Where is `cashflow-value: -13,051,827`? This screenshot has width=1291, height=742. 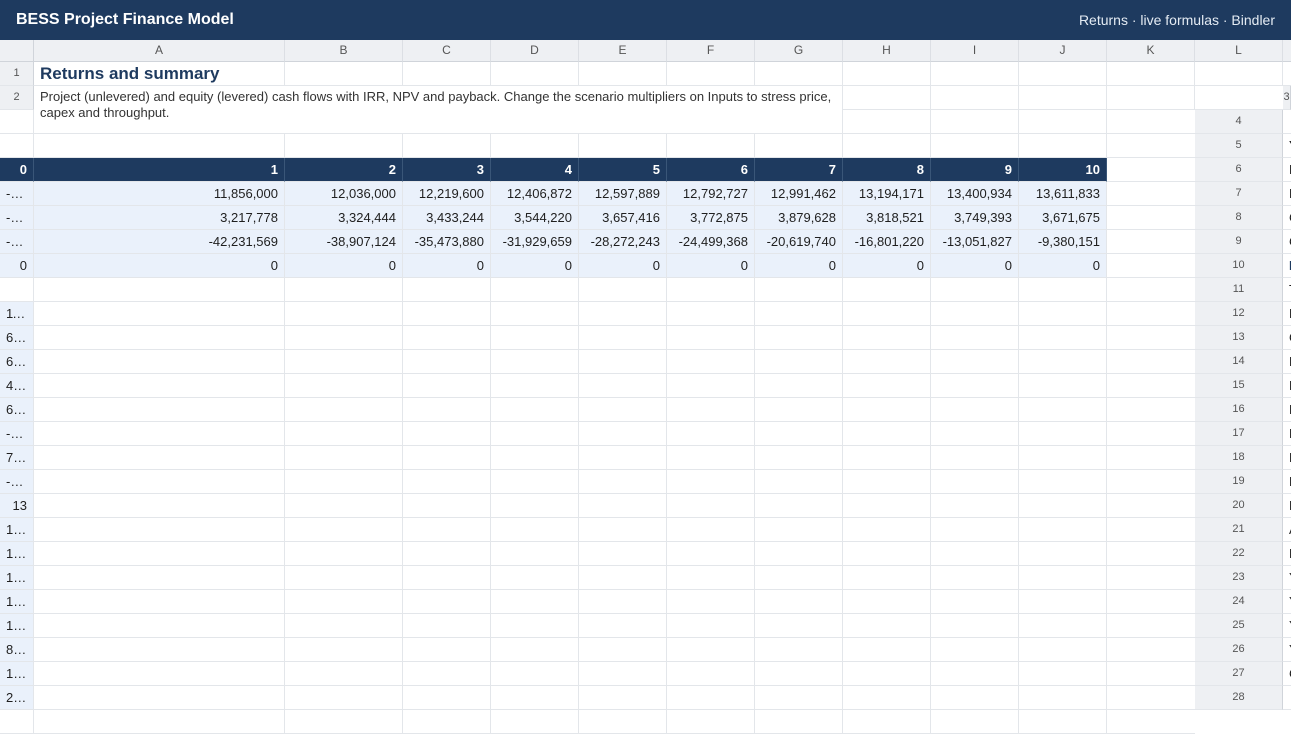 cashflow-value: -13,051,827 is located at coordinates (975, 242).